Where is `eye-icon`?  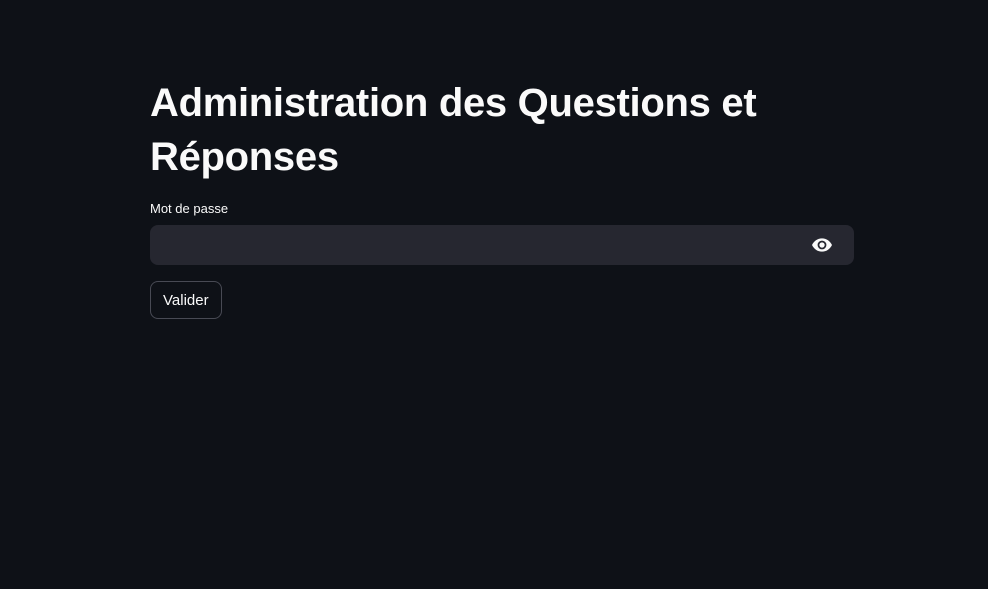 eye-icon is located at coordinates (822, 245).